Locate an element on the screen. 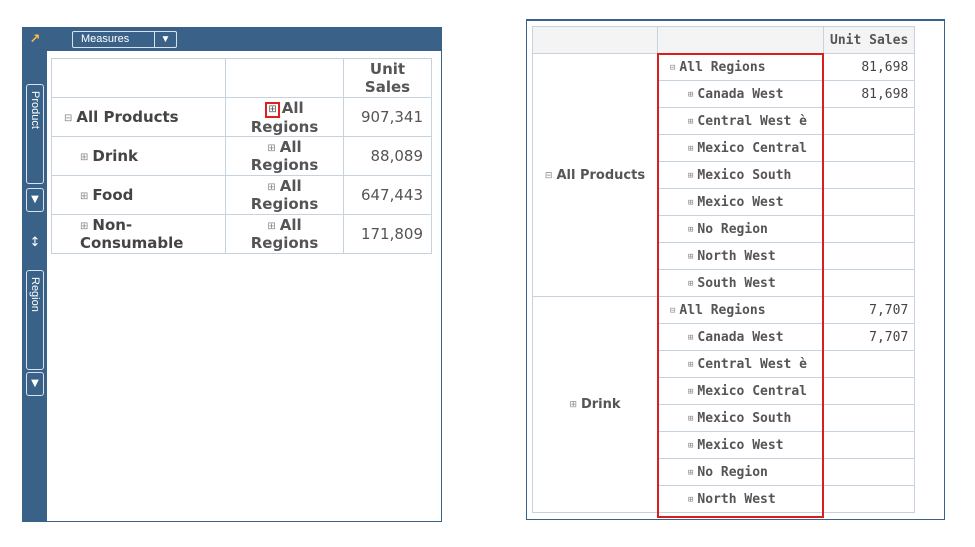 Image resolution: width=975 pixels, height=547 pixels. product-axis-tab: Product is located at coordinates (35, 134).